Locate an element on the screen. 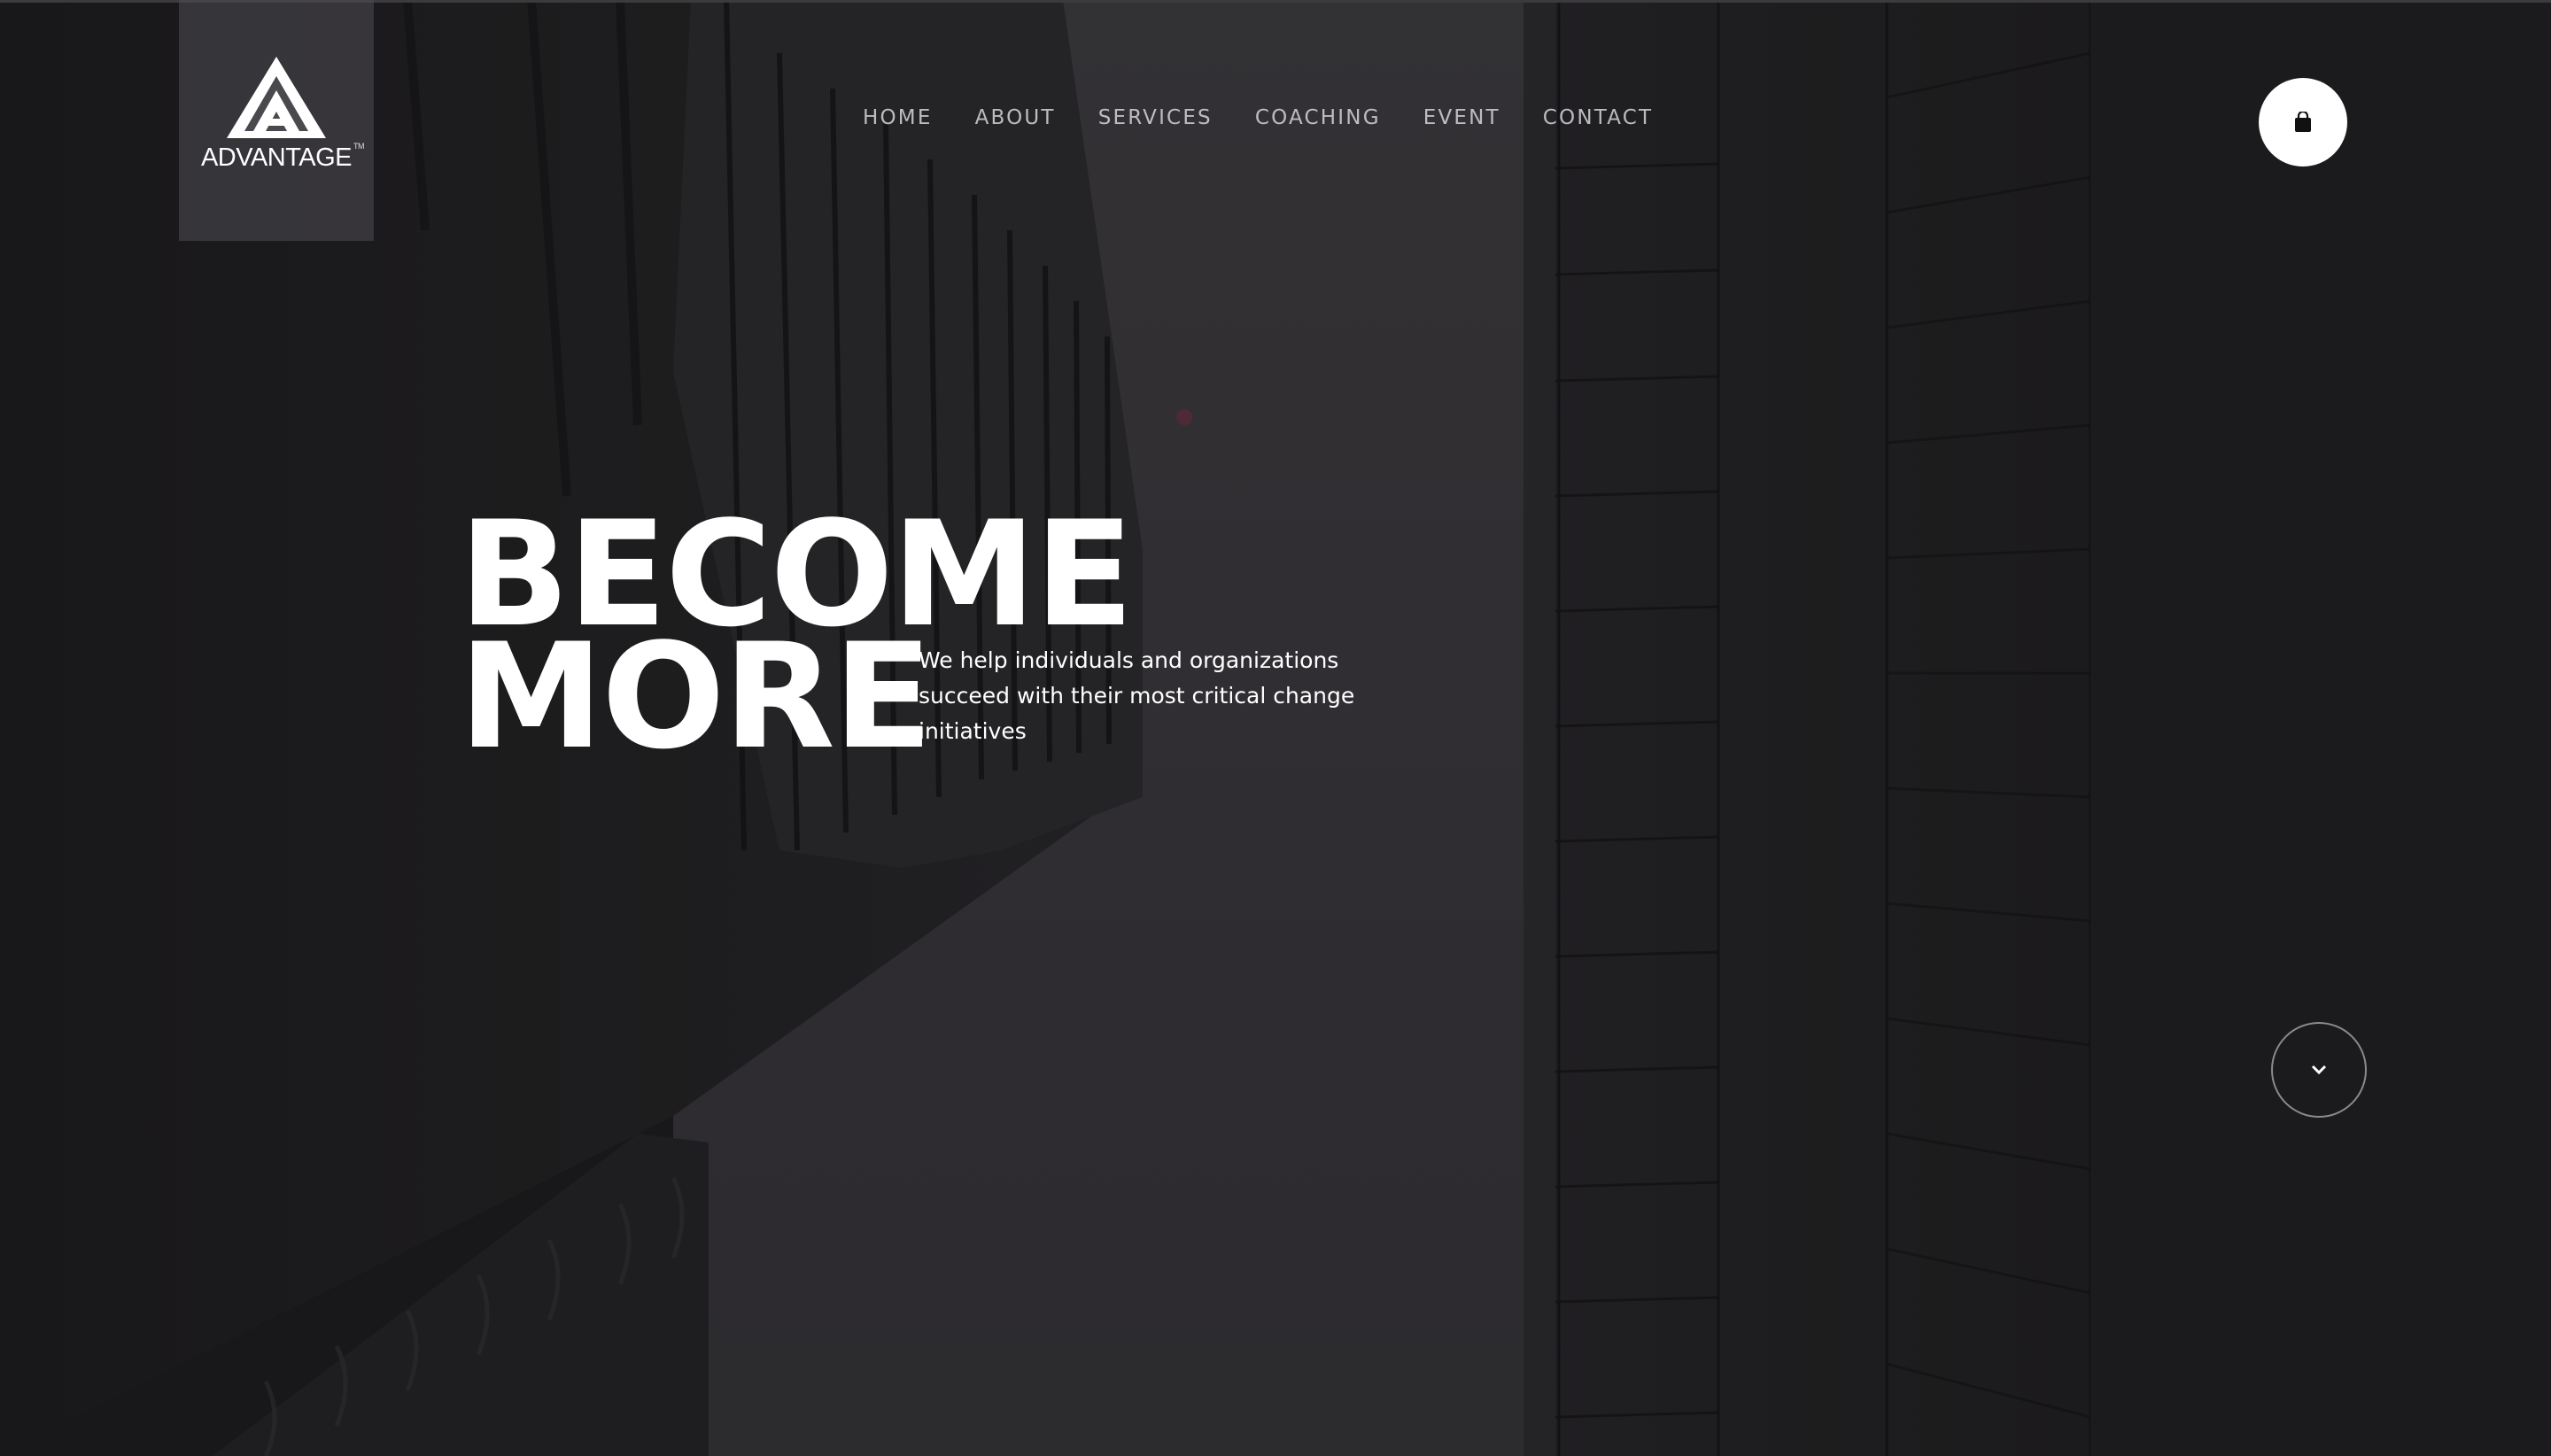  logo: ADVANTAGE TM is located at coordinates (276, 120).